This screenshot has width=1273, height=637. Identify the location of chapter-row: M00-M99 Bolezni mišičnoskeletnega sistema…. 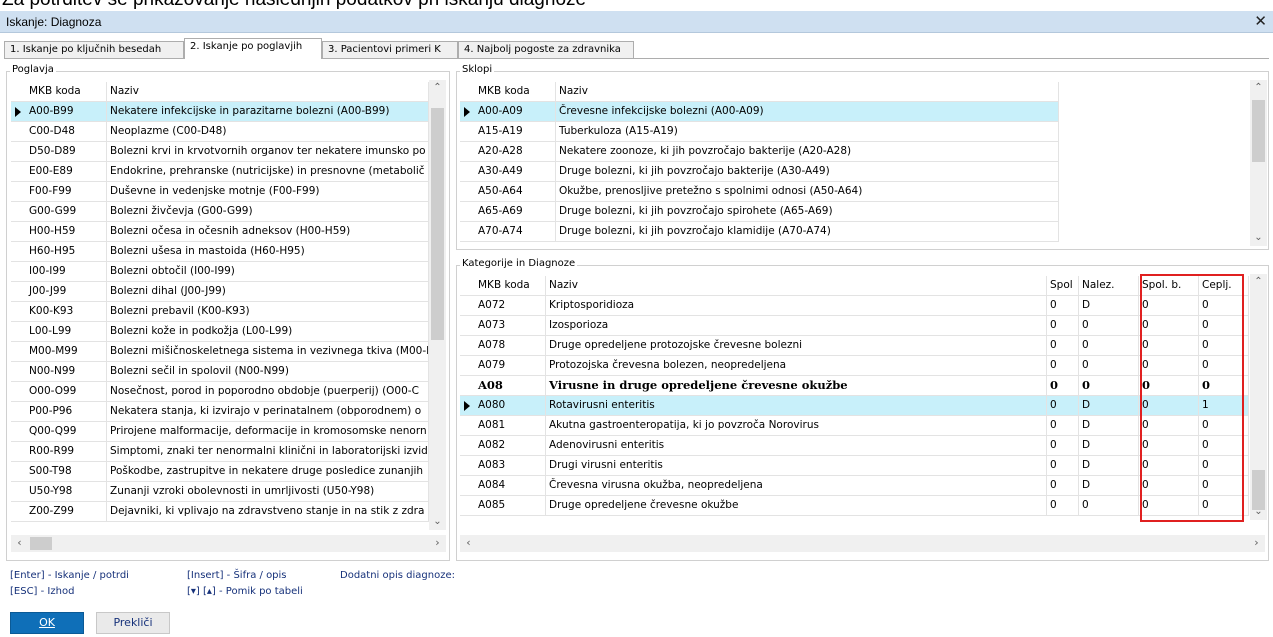
(220, 352).